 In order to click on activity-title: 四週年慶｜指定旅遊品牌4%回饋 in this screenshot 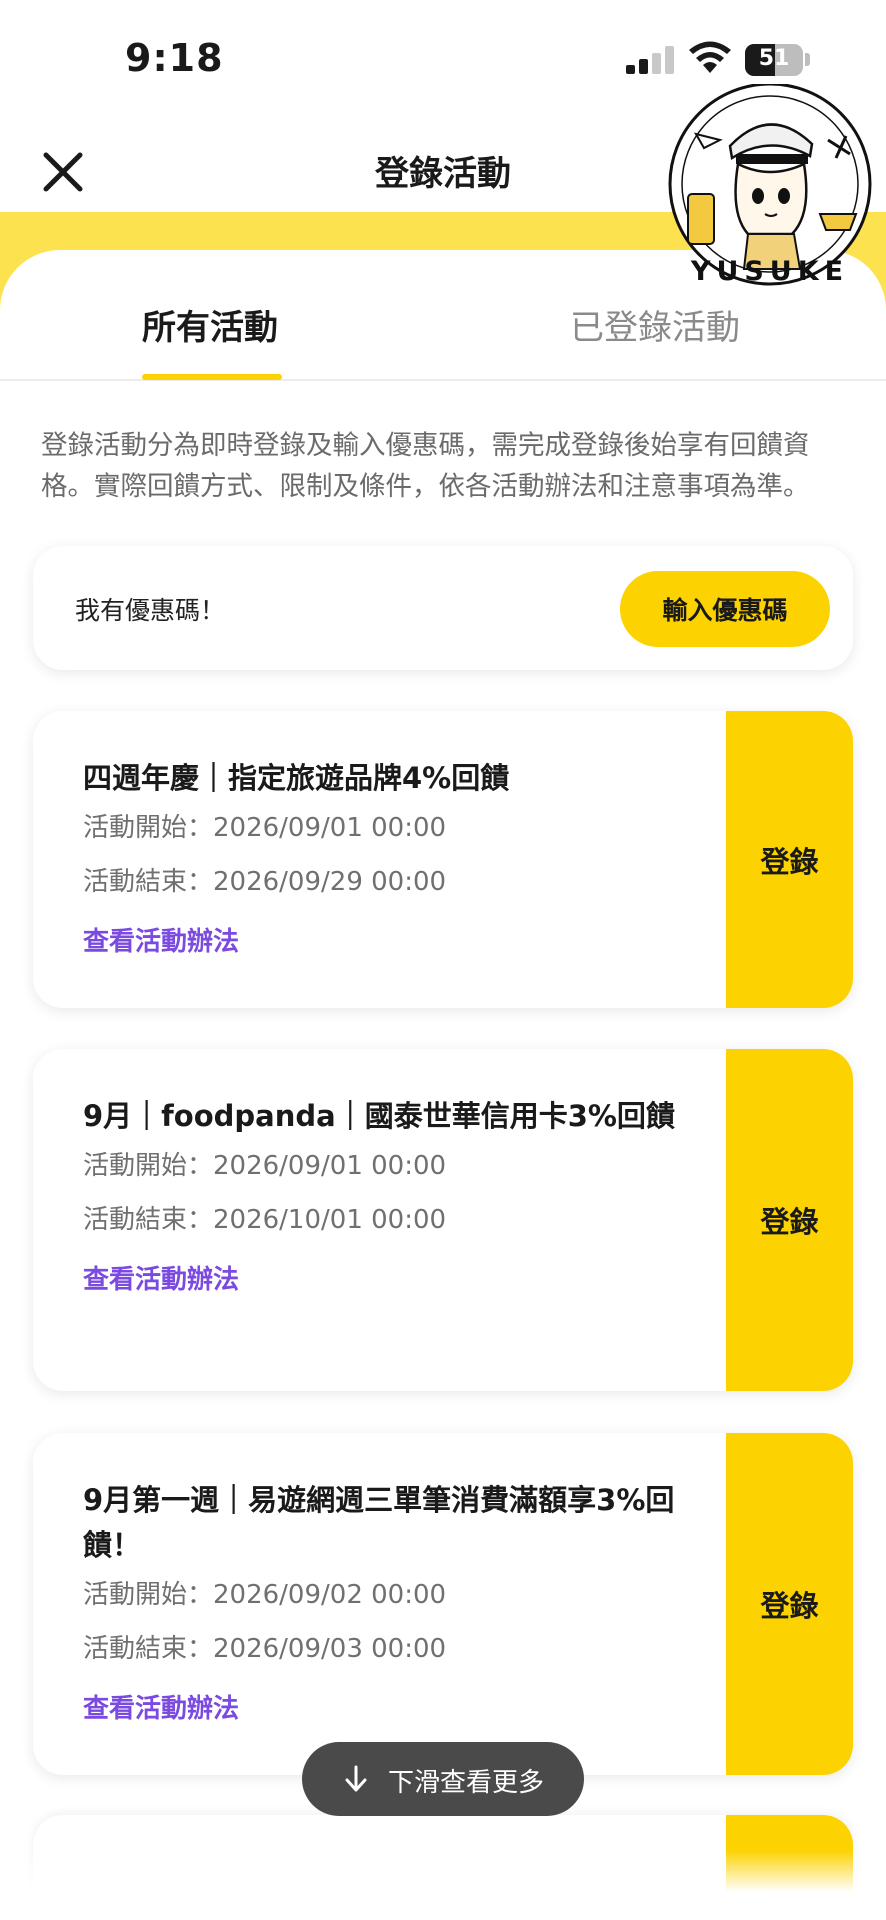, I will do `click(296, 778)`.